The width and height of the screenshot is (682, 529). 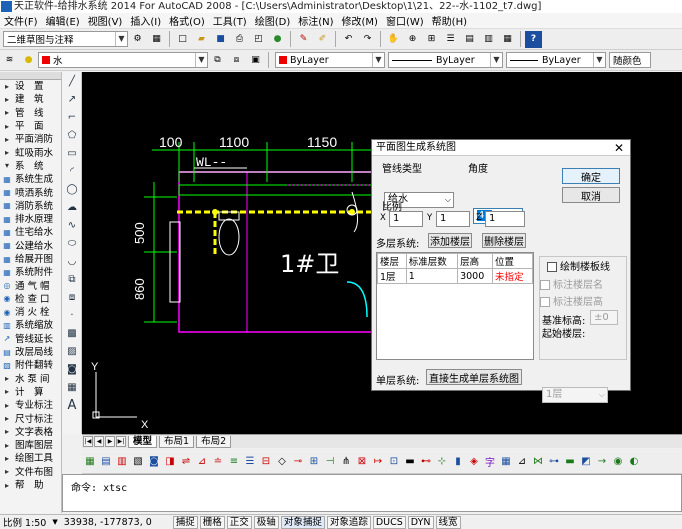 What do you see at coordinates (123, 60) in the screenshot?
I see `layer-select: 水 ▼` at bounding box center [123, 60].